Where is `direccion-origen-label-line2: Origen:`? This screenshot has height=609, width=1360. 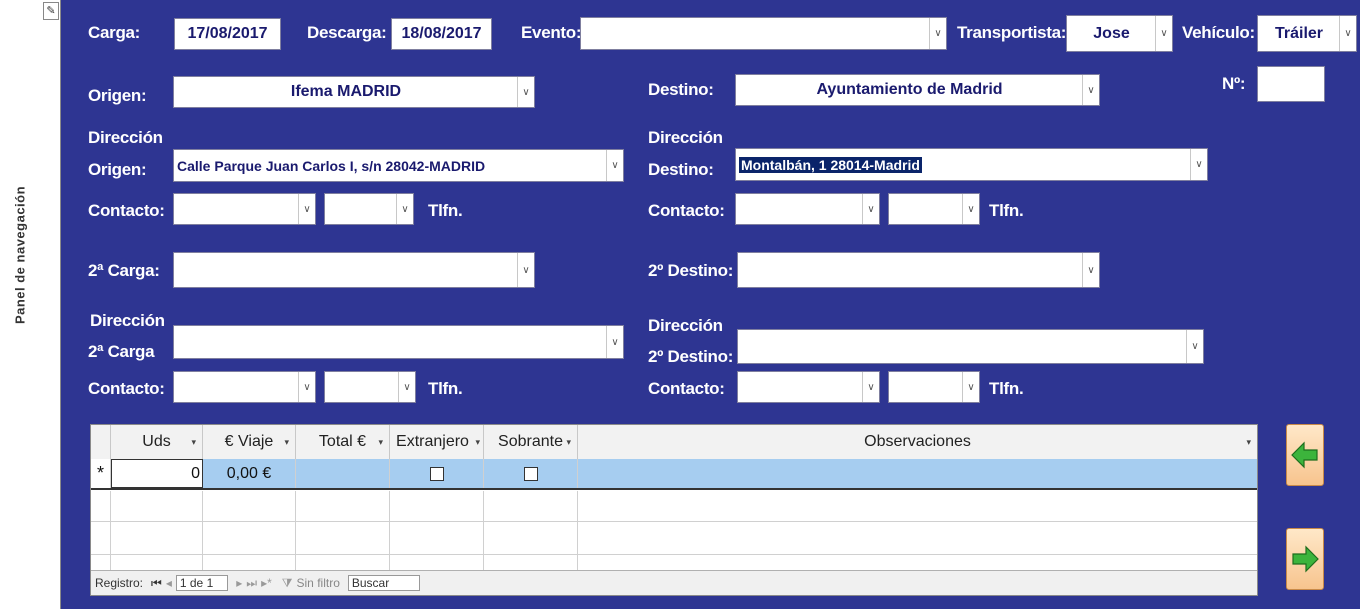
direccion-origen-label-line2: Origen: is located at coordinates (117, 169).